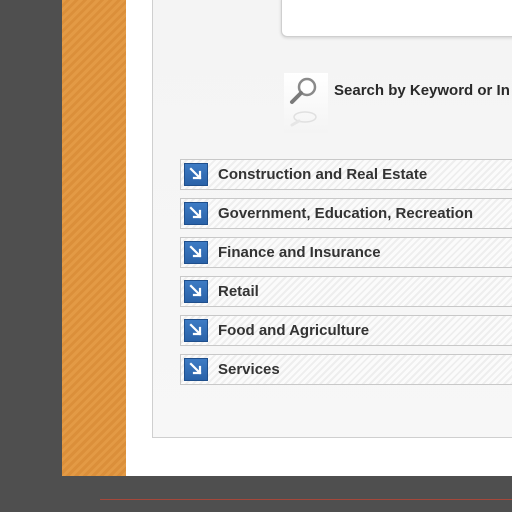 The image size is (512, 512). Describe the element at coordinates (422, 90) in the screenshot. I see `search-label: Search by Keyword or In` at that location.